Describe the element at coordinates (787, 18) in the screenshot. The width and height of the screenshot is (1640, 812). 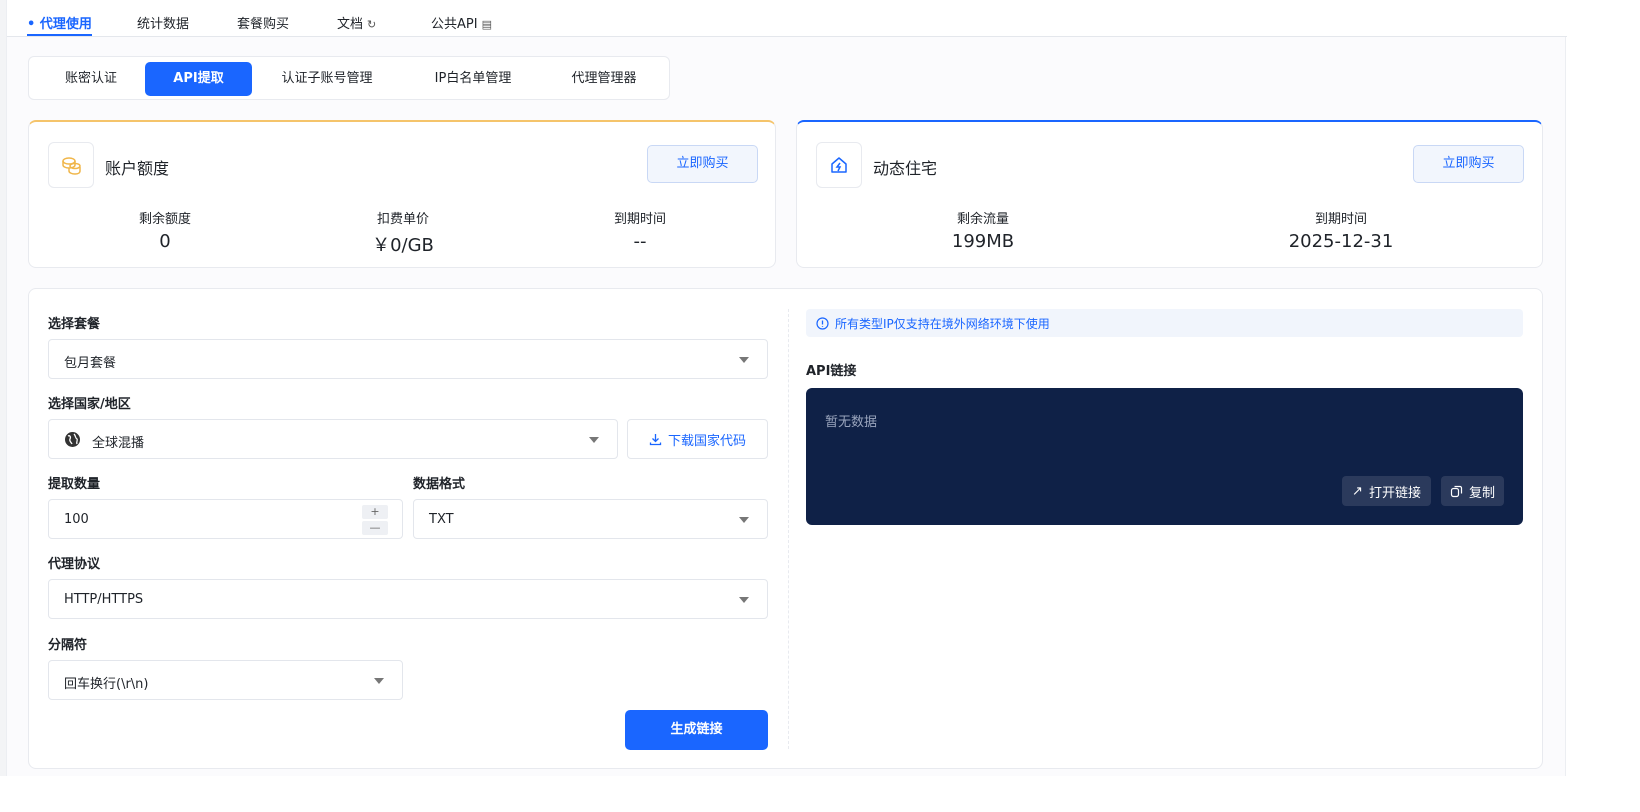
I see `top-nav: • 代理使用 统计数据 套餐购买 文档 ↻ 公共API ▤` at that location.